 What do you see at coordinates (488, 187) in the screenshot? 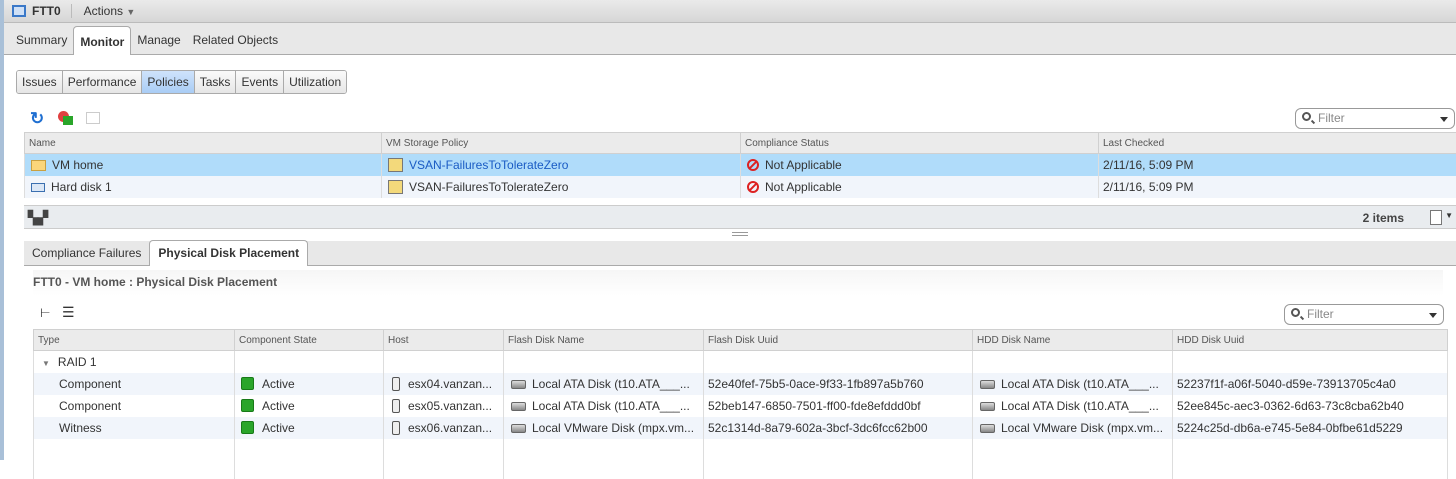
I see `policy-name: VSAN-FailuresToTolerateZero` at bounding box center [488, 187].